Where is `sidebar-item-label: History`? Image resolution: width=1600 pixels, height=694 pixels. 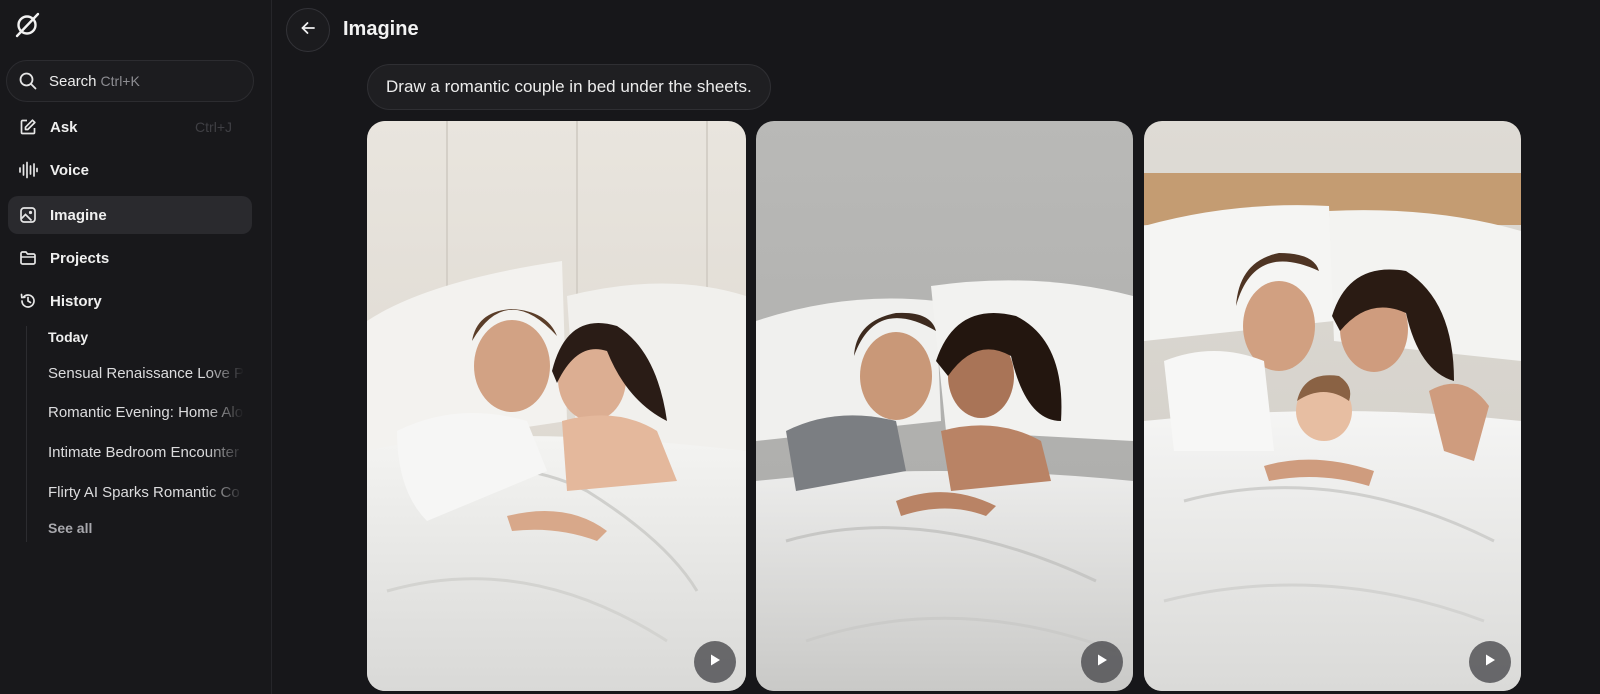 sidebar-item-label: History is located at coordinates (76, 301).